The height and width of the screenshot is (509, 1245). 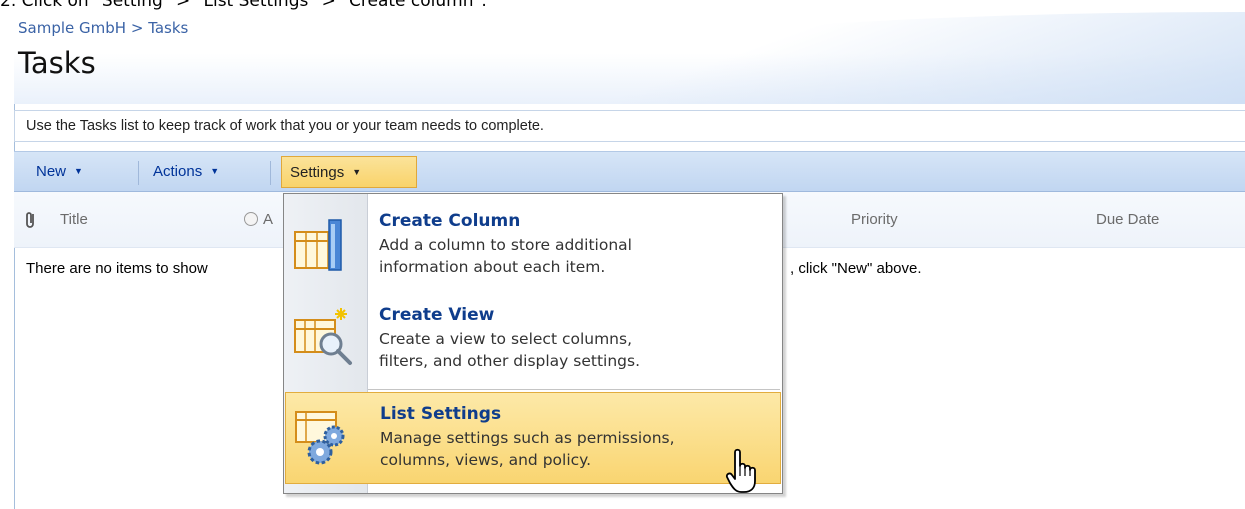 What do you see at coordinates (51, 171) in the screenshot?
I see `new-menu-label: New` at bounding box center [51, 171].